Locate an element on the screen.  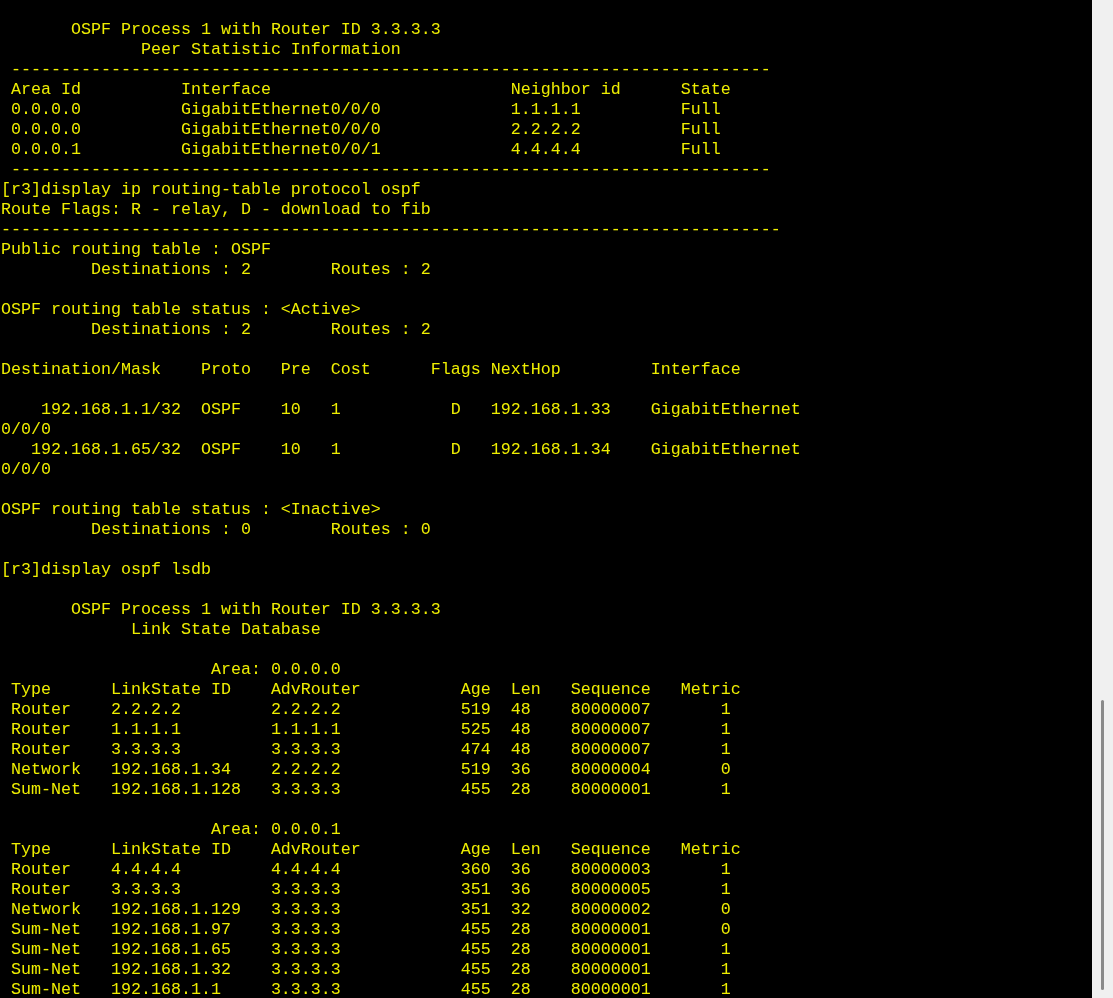
terminal-line: 0.0.0.1 GigabitEthernet0/0/1 4.4.4.4 Full is located at coordinates (365, 150).